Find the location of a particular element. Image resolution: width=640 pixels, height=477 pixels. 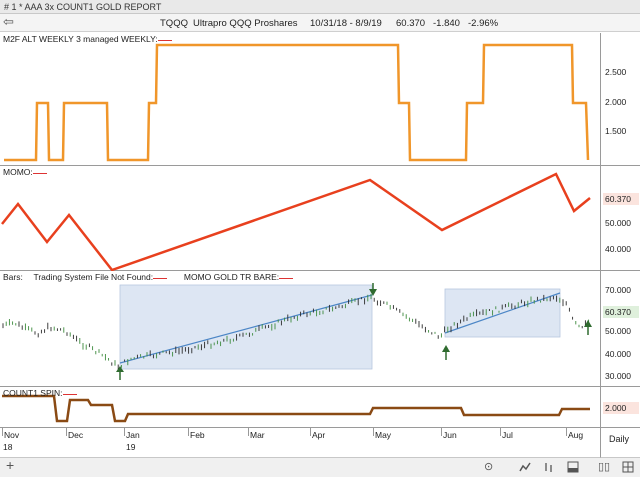

year-19: 19 is located at coordinates (131, 447).